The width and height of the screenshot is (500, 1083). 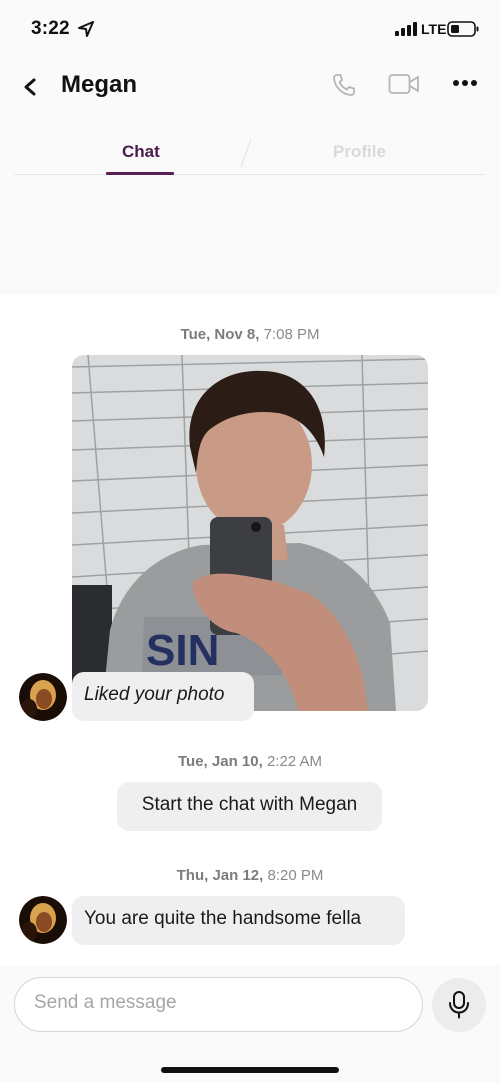 I want to click on location-arrow-icon, so click(x=86, y=29).